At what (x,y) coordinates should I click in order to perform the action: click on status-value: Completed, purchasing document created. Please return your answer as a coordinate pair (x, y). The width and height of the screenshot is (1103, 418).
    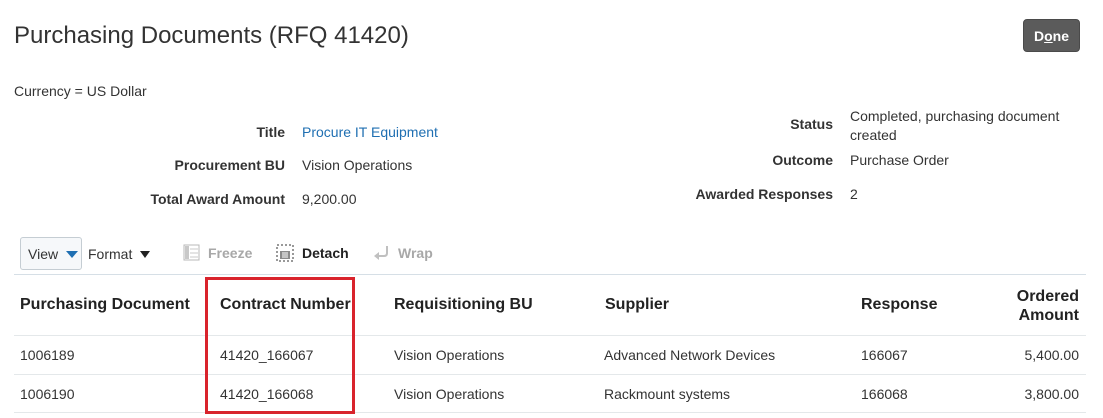
    Looking at the image, I should click on (954, 126).